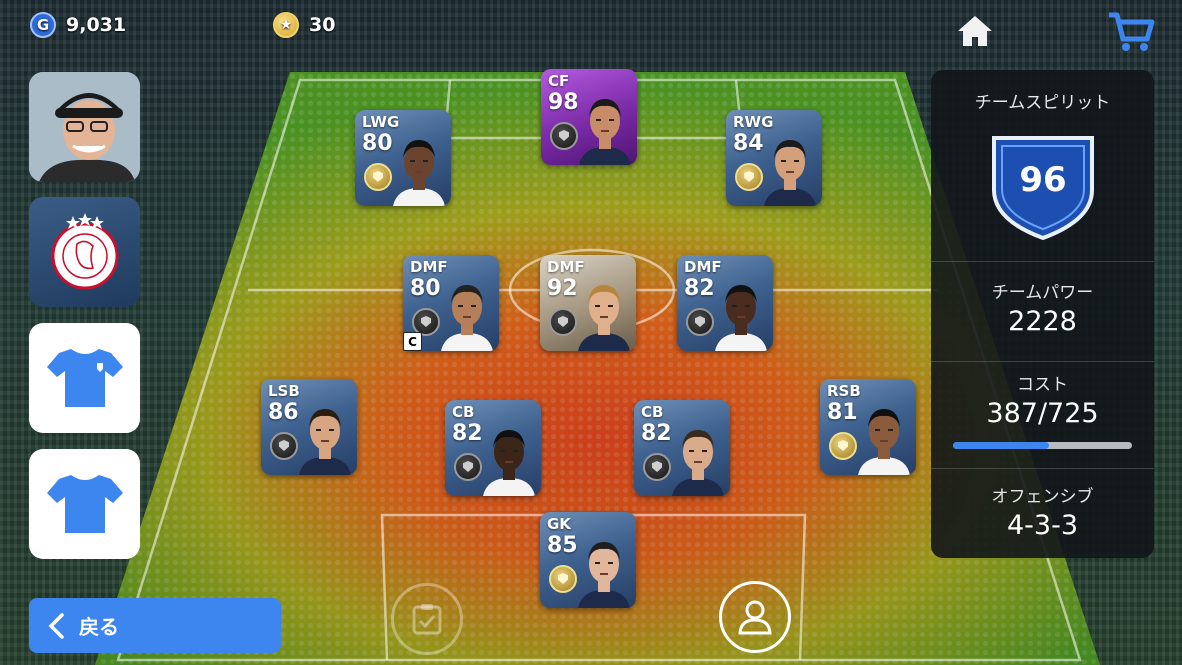 This screenshot has width=1182, height=665. What do you see at coordinates (559, 524) in the screenshot?
I see `player-position: GK` at bounding box center [559, 524].